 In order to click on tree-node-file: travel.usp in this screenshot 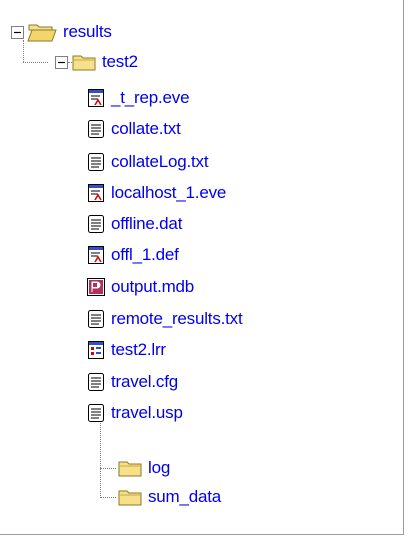, I will do `click(135, 413)`.